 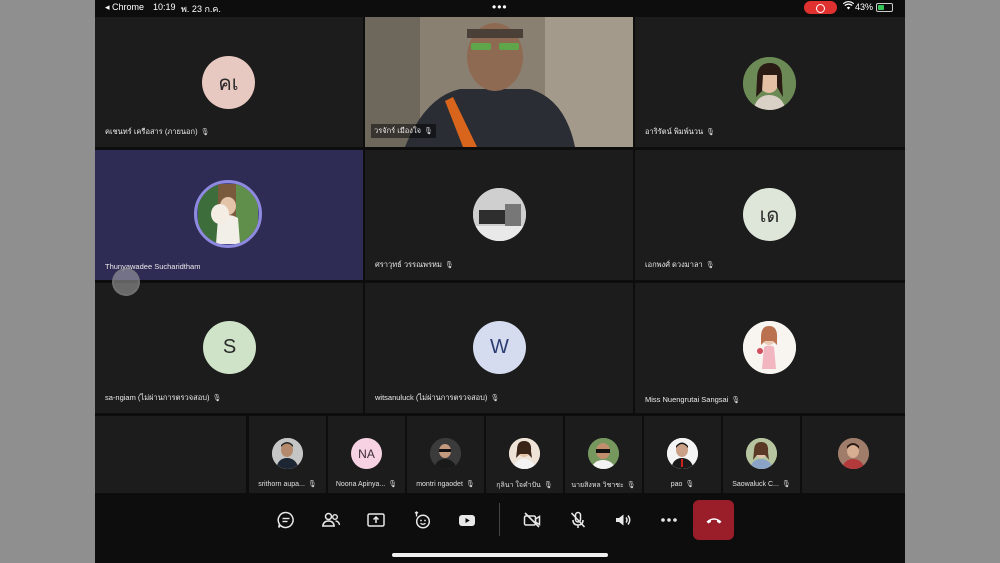 I want to click on reactions-icon, so click(x=422, y=520).